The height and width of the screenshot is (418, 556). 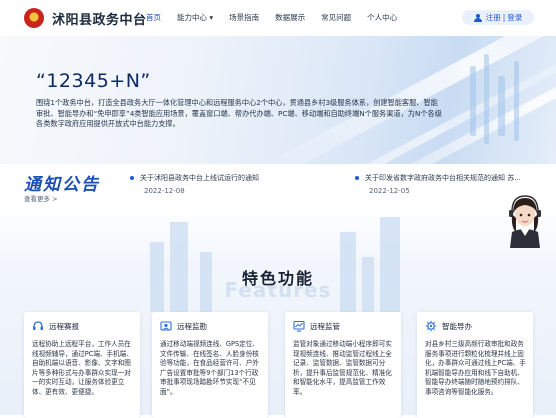 What do you see at coordinates (62, 185) in the screenshot?
I see `notice-title: 通知公告` at bounding box center [62, 185].